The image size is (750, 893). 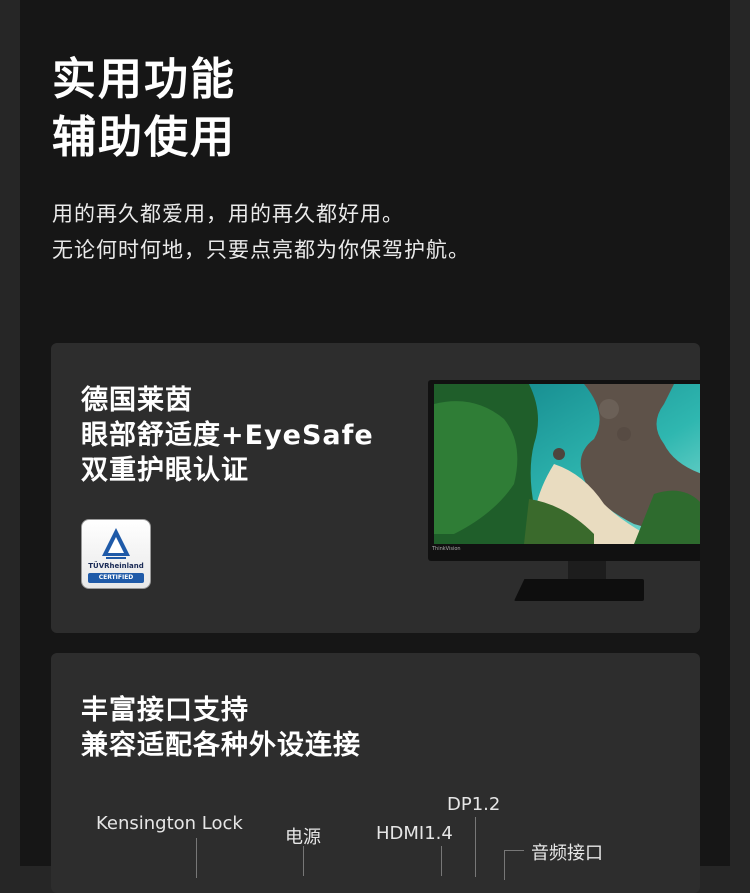 I want to click on port-label-dp: DP1.2, so click(x=474, y=804).